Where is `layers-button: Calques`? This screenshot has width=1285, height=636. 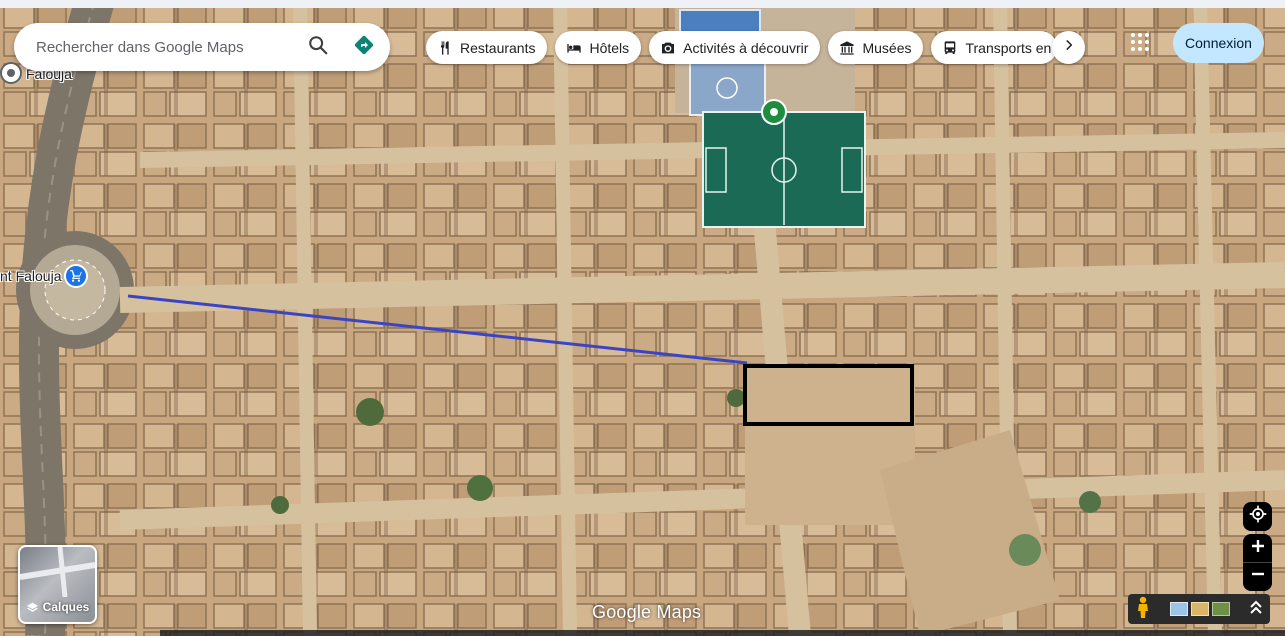 layers-button: Calques is located at coordinates (57, 584).